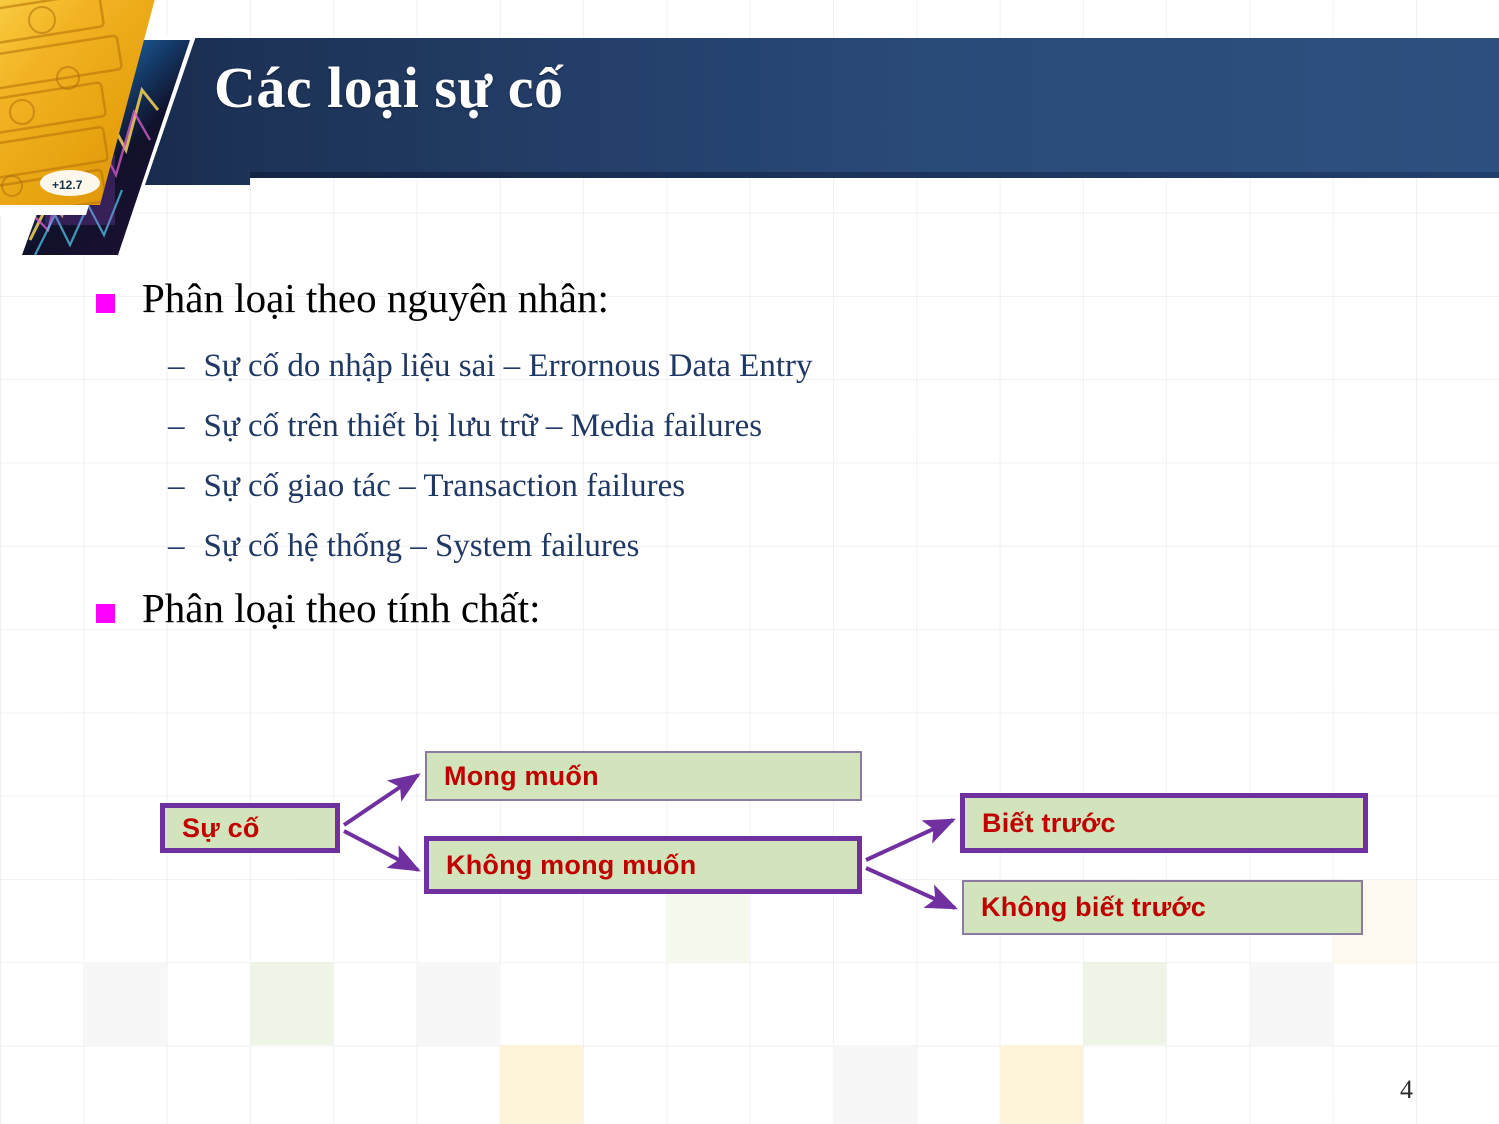 This screenshot has height=1124, width=1499. I want to click on diagram-node-khong-mong-muon: Không mong muốn, so click(643, 865).